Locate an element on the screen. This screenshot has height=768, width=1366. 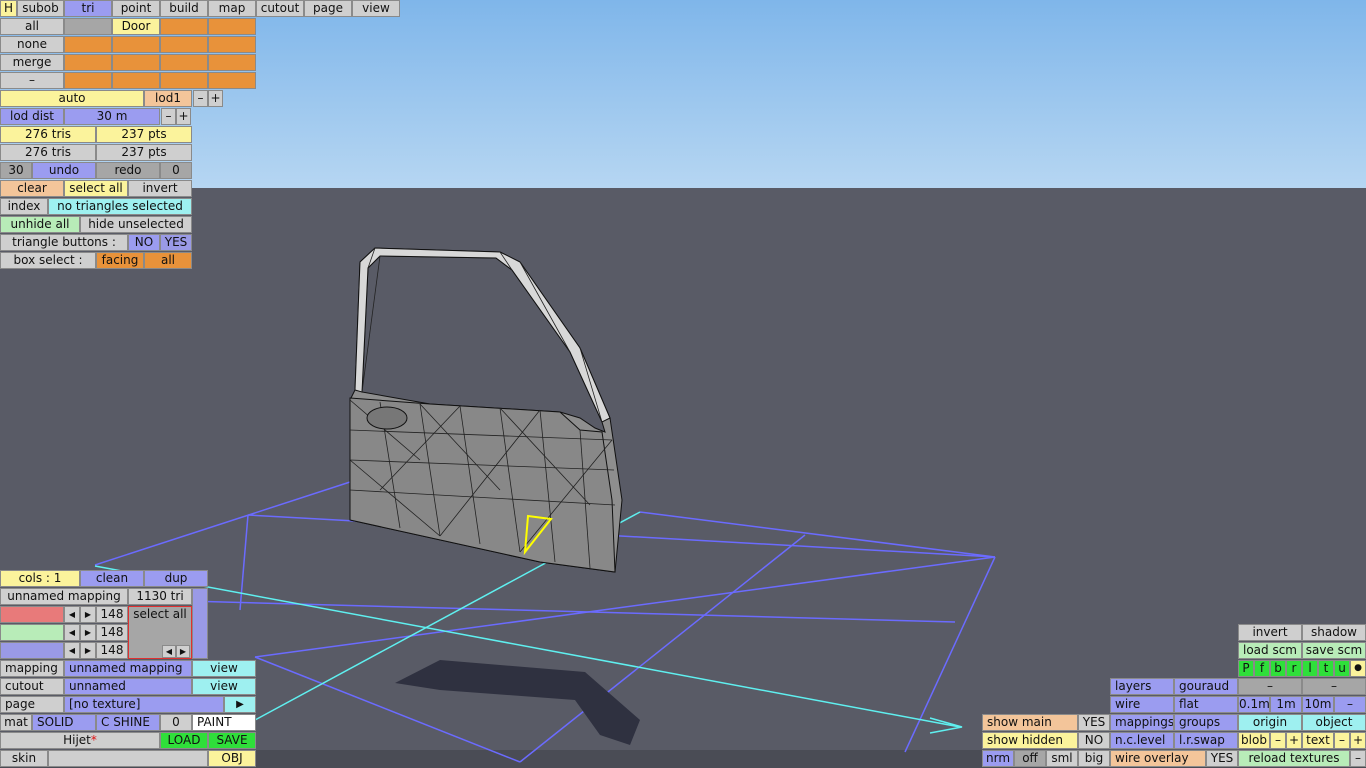
index-button: index is located at coordinates (24, 206).